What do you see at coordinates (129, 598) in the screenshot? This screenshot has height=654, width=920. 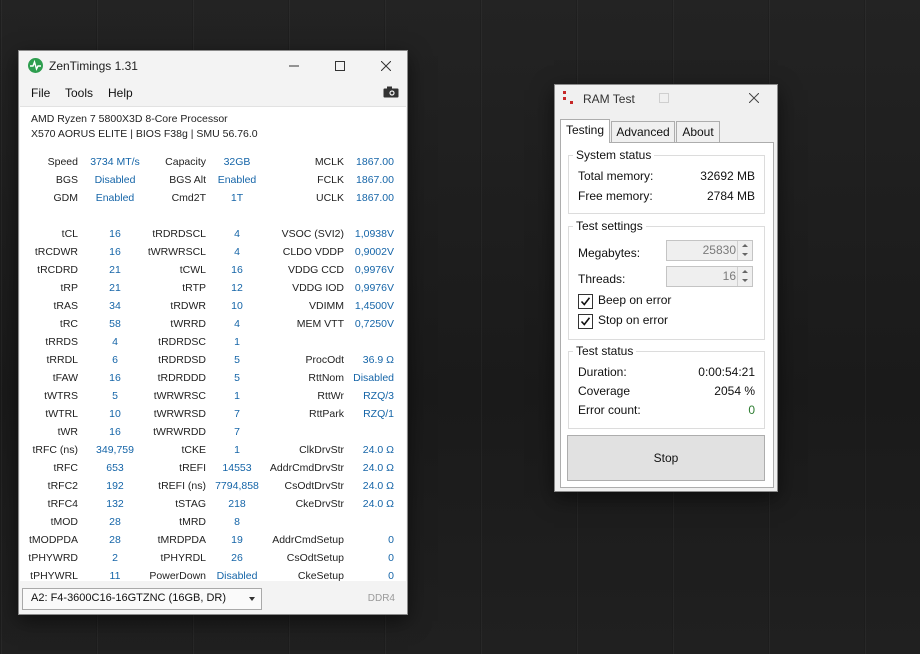 I see `dimm-select-value: A2: F4-3600C16-16GTZNC (16GB, DR)` at bounding box center [129, 598].